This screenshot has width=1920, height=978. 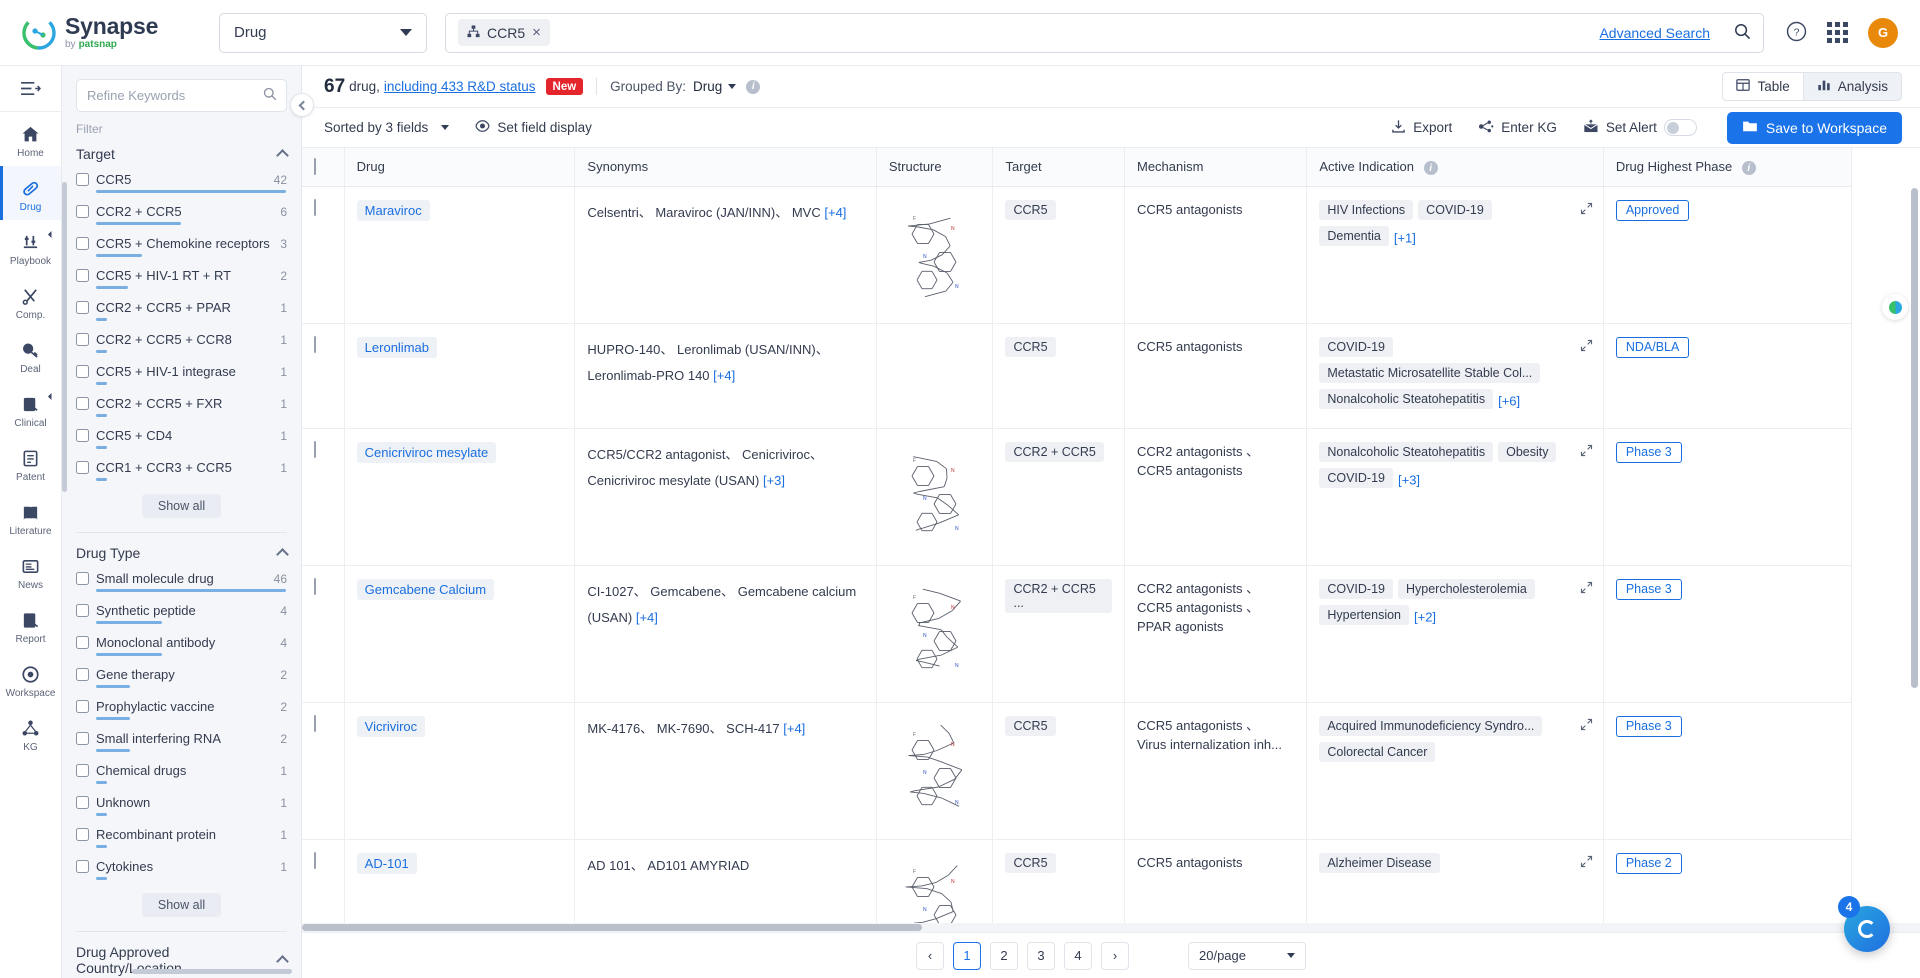 I want to click on target-facet-row: CCR2 + CCR5 + PPAR 1, so click(x=181, y=314).